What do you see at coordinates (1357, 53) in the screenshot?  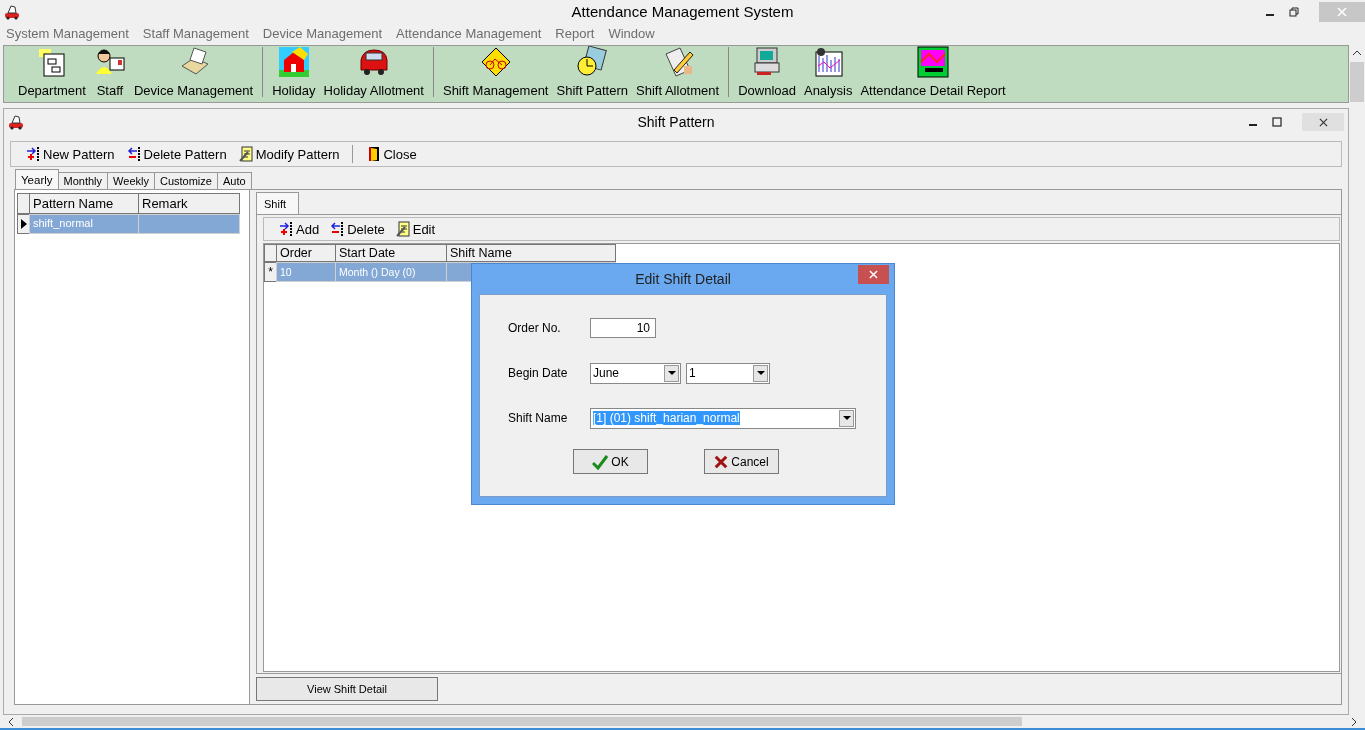 I see `scroll-up-icon` at bounding box center [1357, 53].